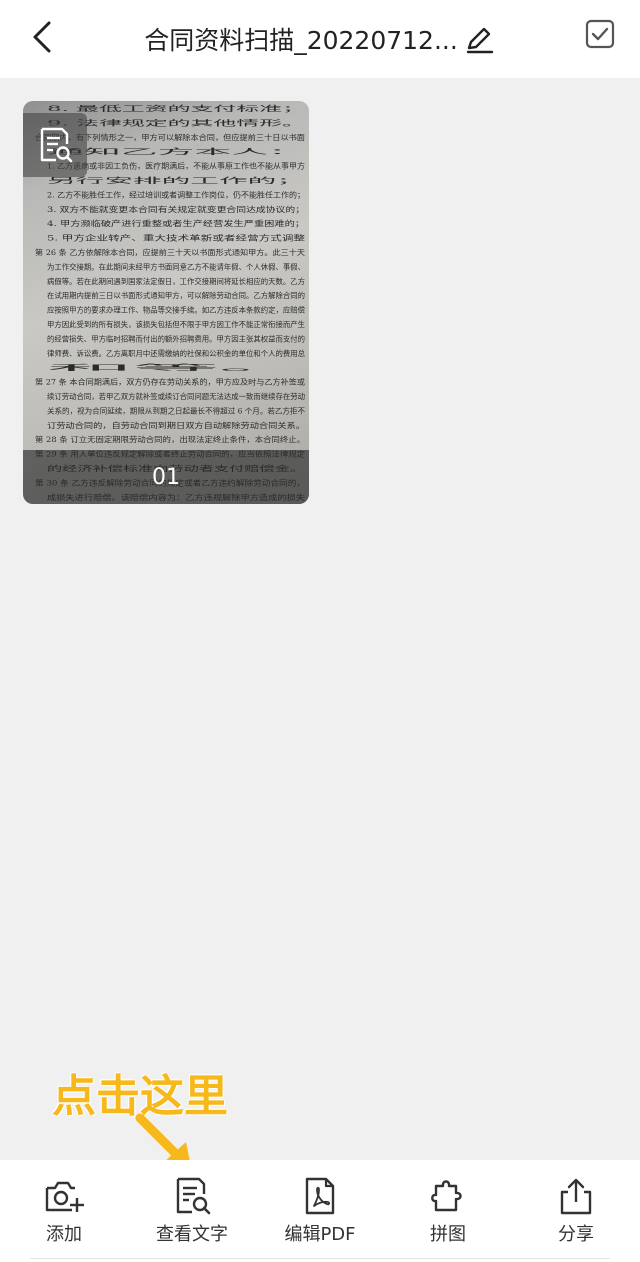  What do you see at coordinates (320, 1234) in the screenshot?
I see `edit-pdf-label: 编辑PDF` at bounding box center [320, 1234].